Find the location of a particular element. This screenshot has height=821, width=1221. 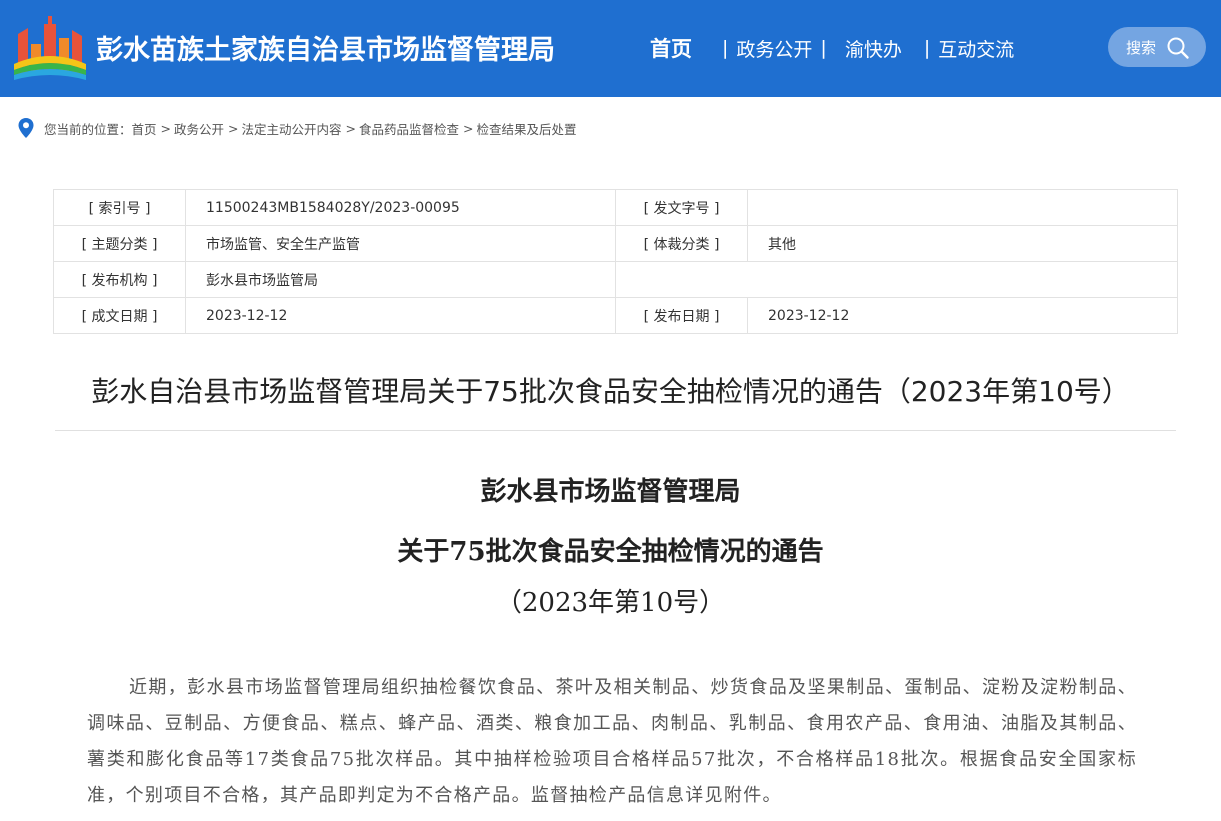

created-date-value: 2023-12-12 is located at coordinates (400, 315).